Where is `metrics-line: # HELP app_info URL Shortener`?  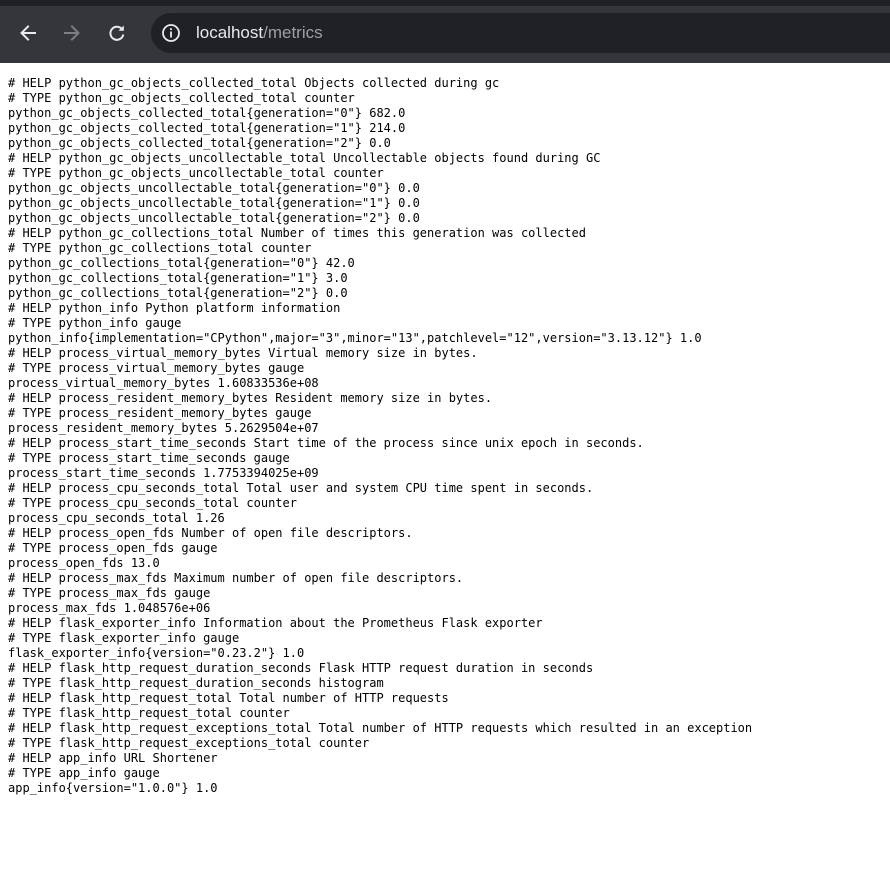
metrics-line: # HELP app_info URL Shortener is located at coordinates (113, 758).